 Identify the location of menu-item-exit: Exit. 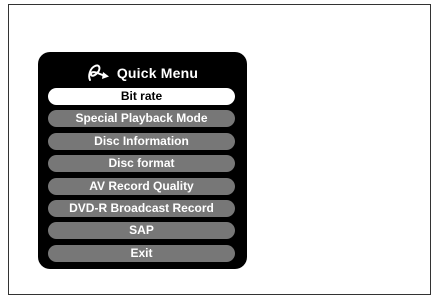
(141, 253).